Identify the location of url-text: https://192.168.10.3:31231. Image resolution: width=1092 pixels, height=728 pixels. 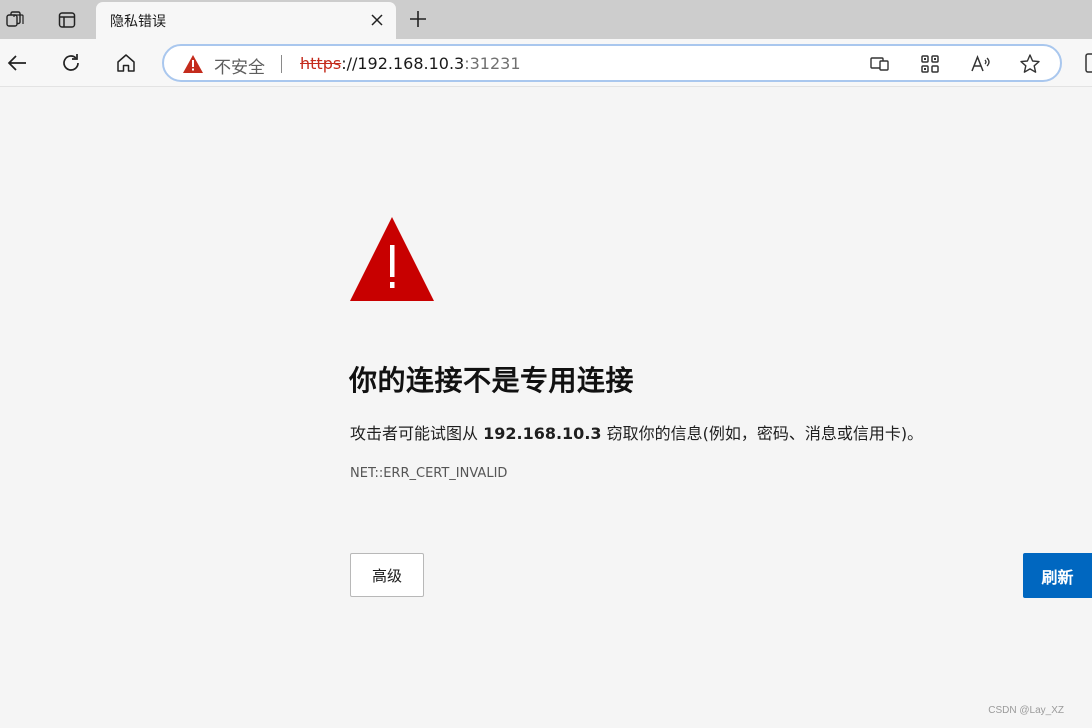
(410, 63).